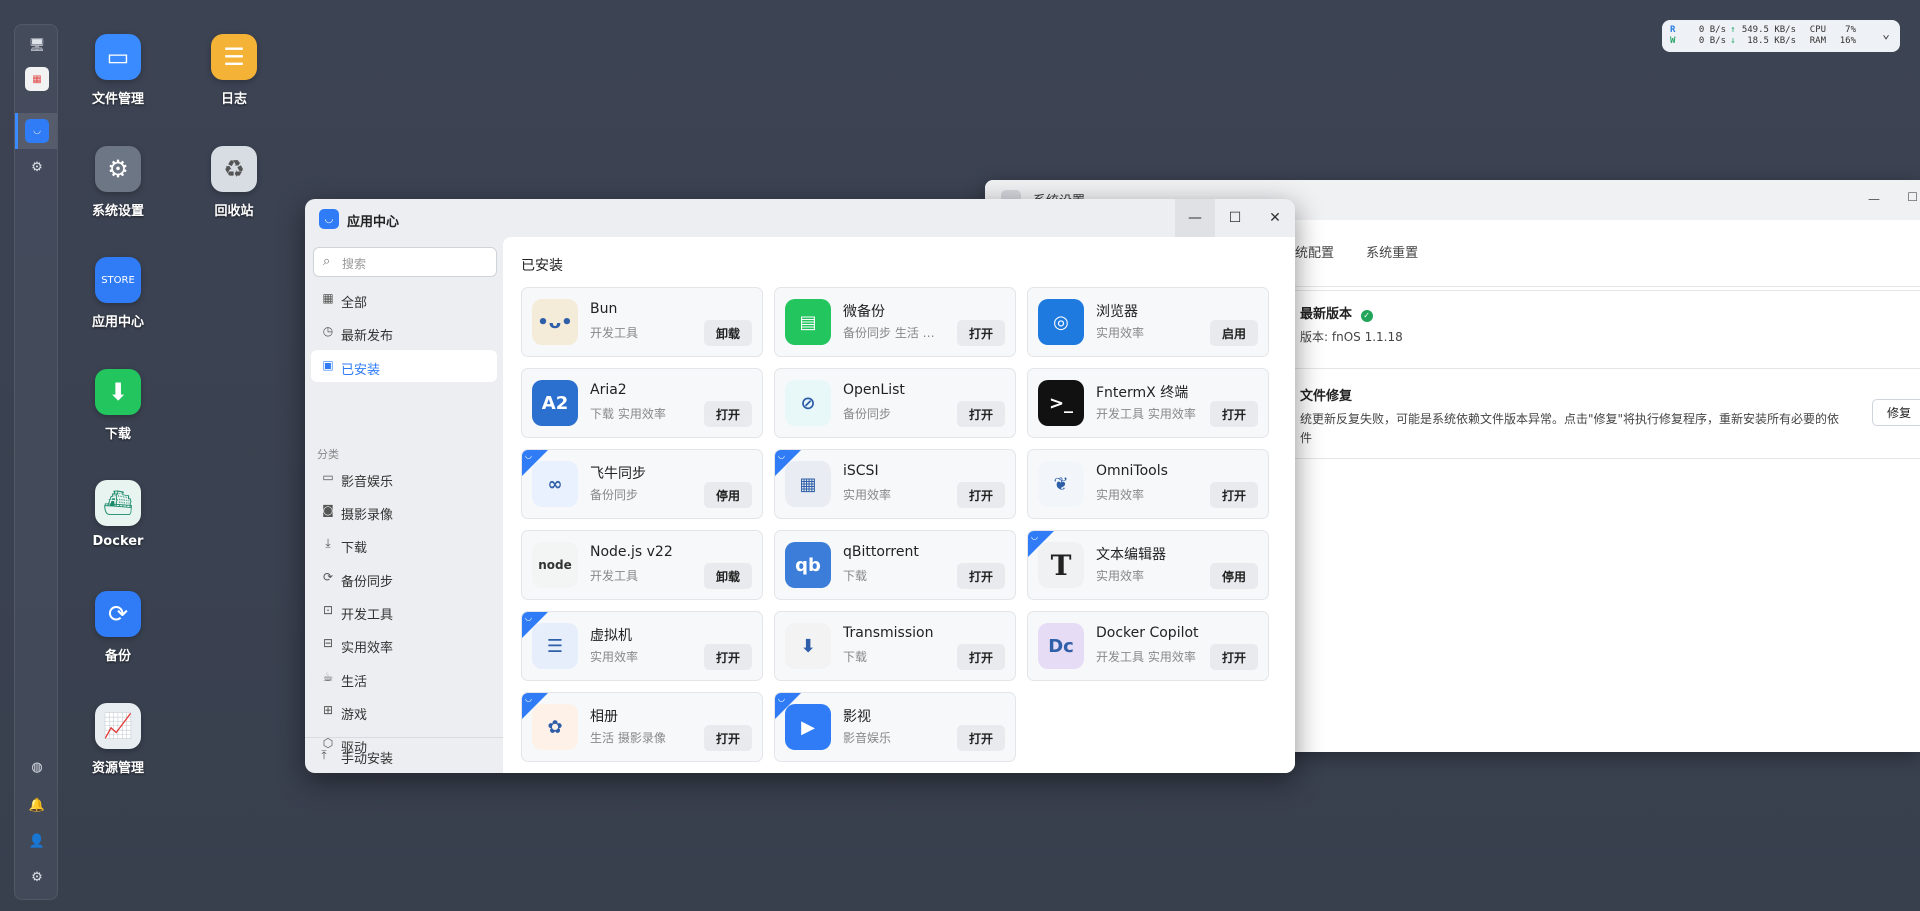 Image resolution: width=1920 pixels, height=911 pixels. What do you see at coordinates (867, 495) in the screenshot?
I see `app-tags: 实用效率` at bounding box center [867, 495].